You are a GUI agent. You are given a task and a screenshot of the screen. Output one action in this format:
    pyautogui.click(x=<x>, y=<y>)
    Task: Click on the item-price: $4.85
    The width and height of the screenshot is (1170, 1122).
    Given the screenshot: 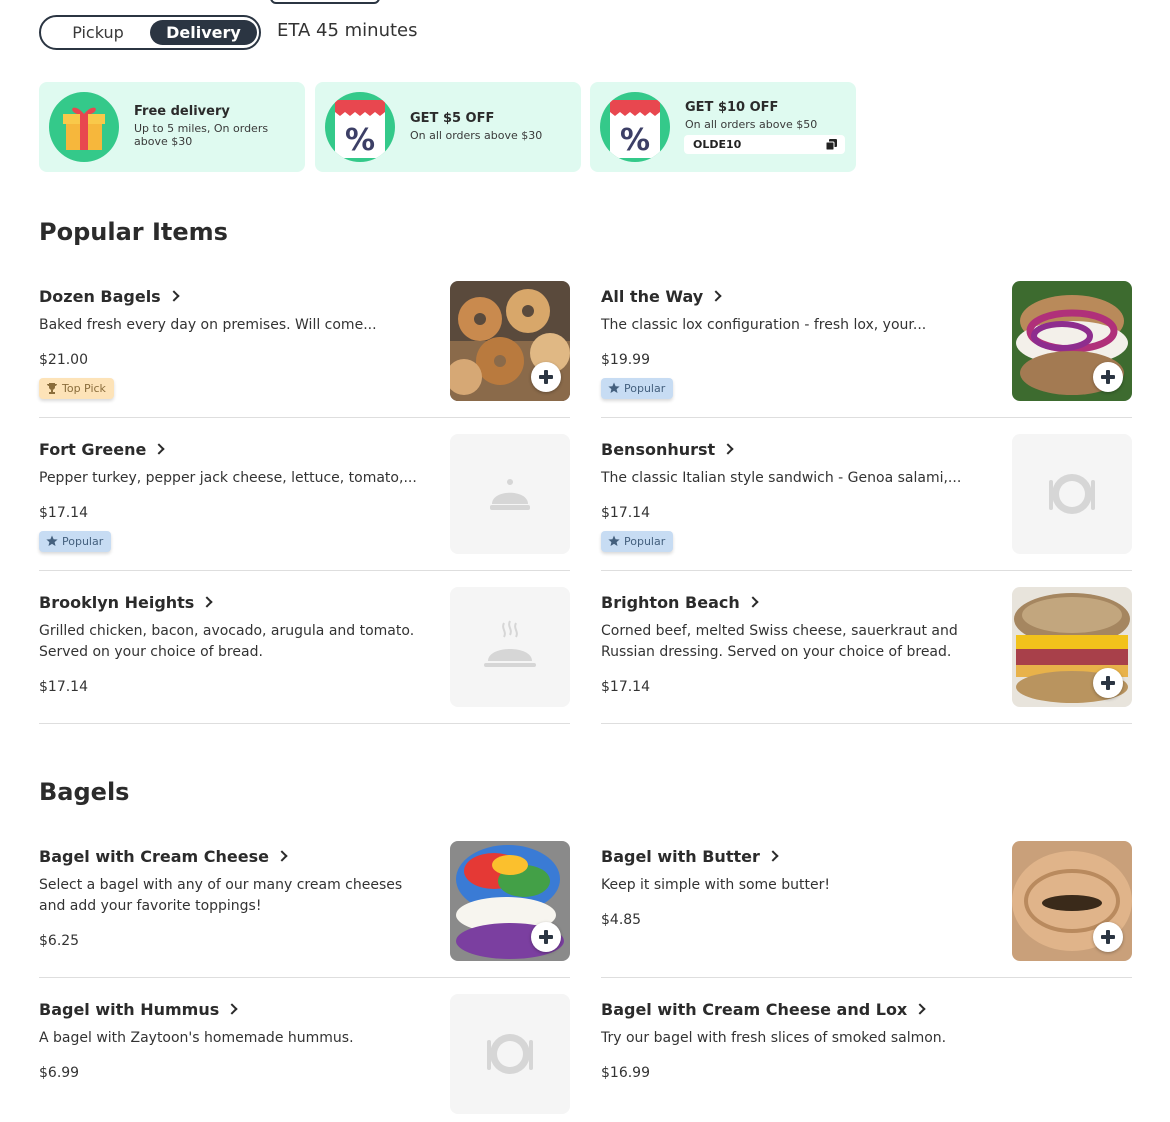 What is the action you would take?
    pyautogui.click(x=621, y=920)
    